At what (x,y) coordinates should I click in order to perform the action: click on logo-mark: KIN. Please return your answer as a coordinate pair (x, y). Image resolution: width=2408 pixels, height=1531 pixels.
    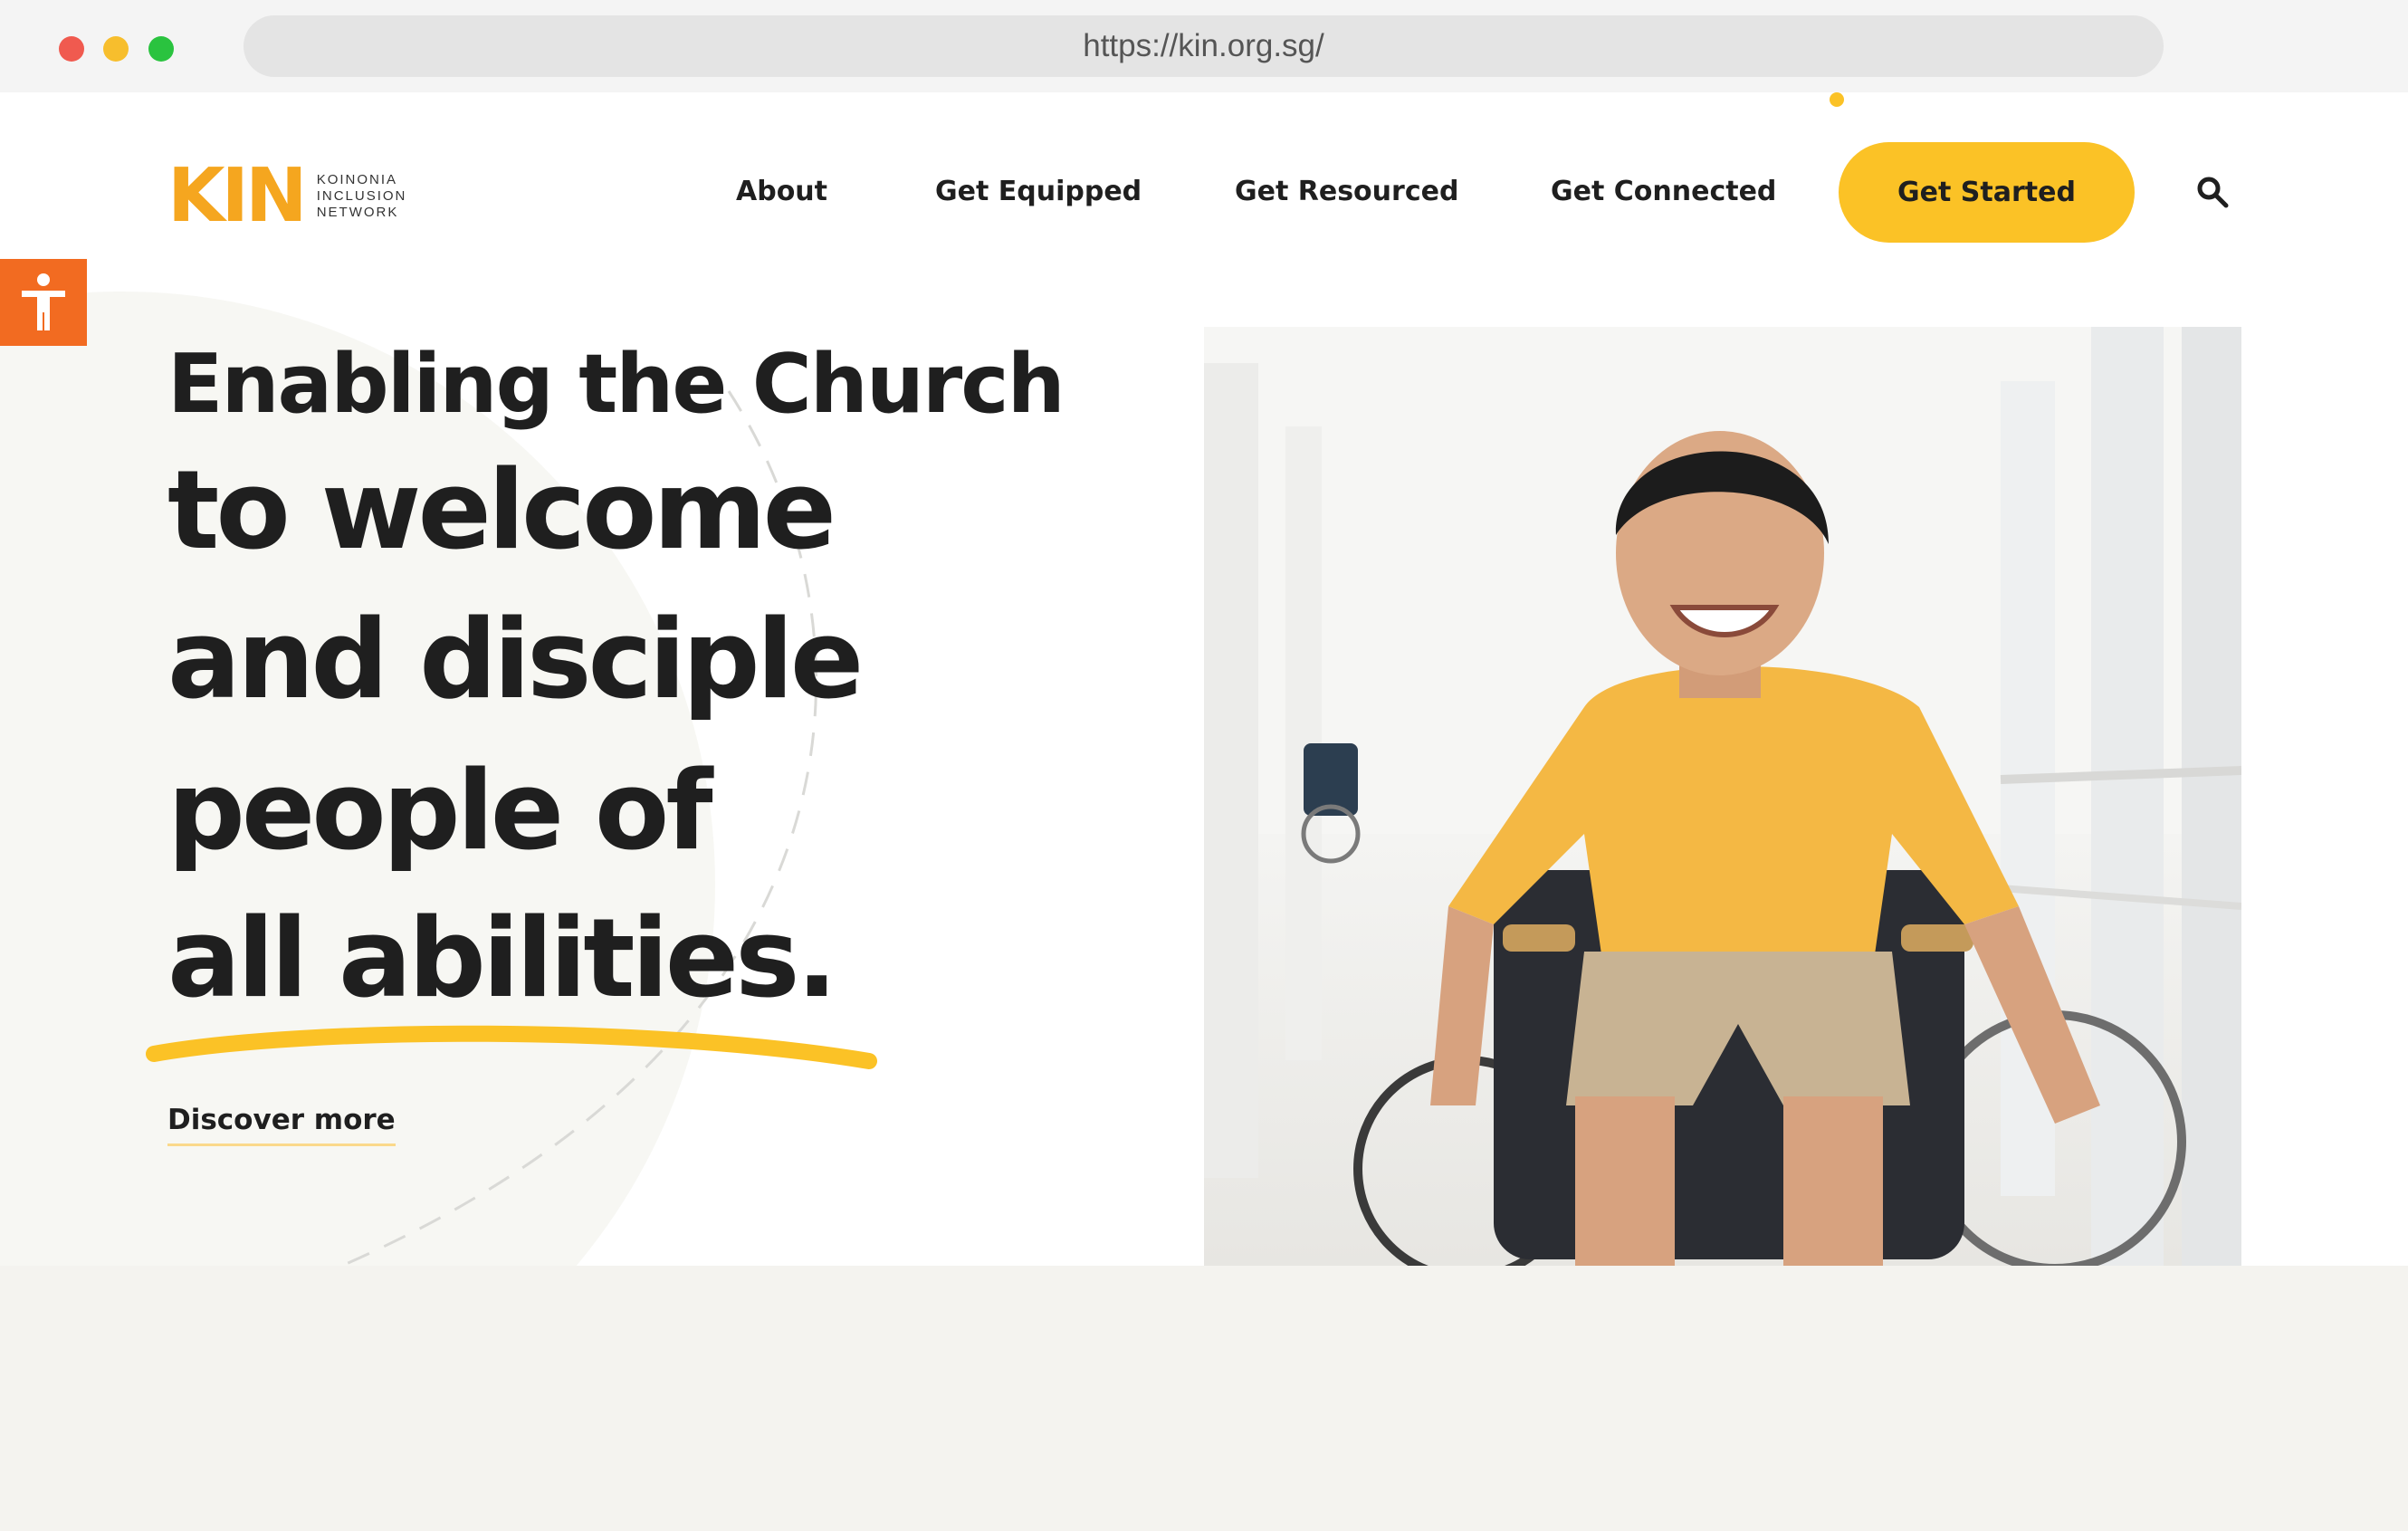
    Looking at the image, I should click on (237, 196).